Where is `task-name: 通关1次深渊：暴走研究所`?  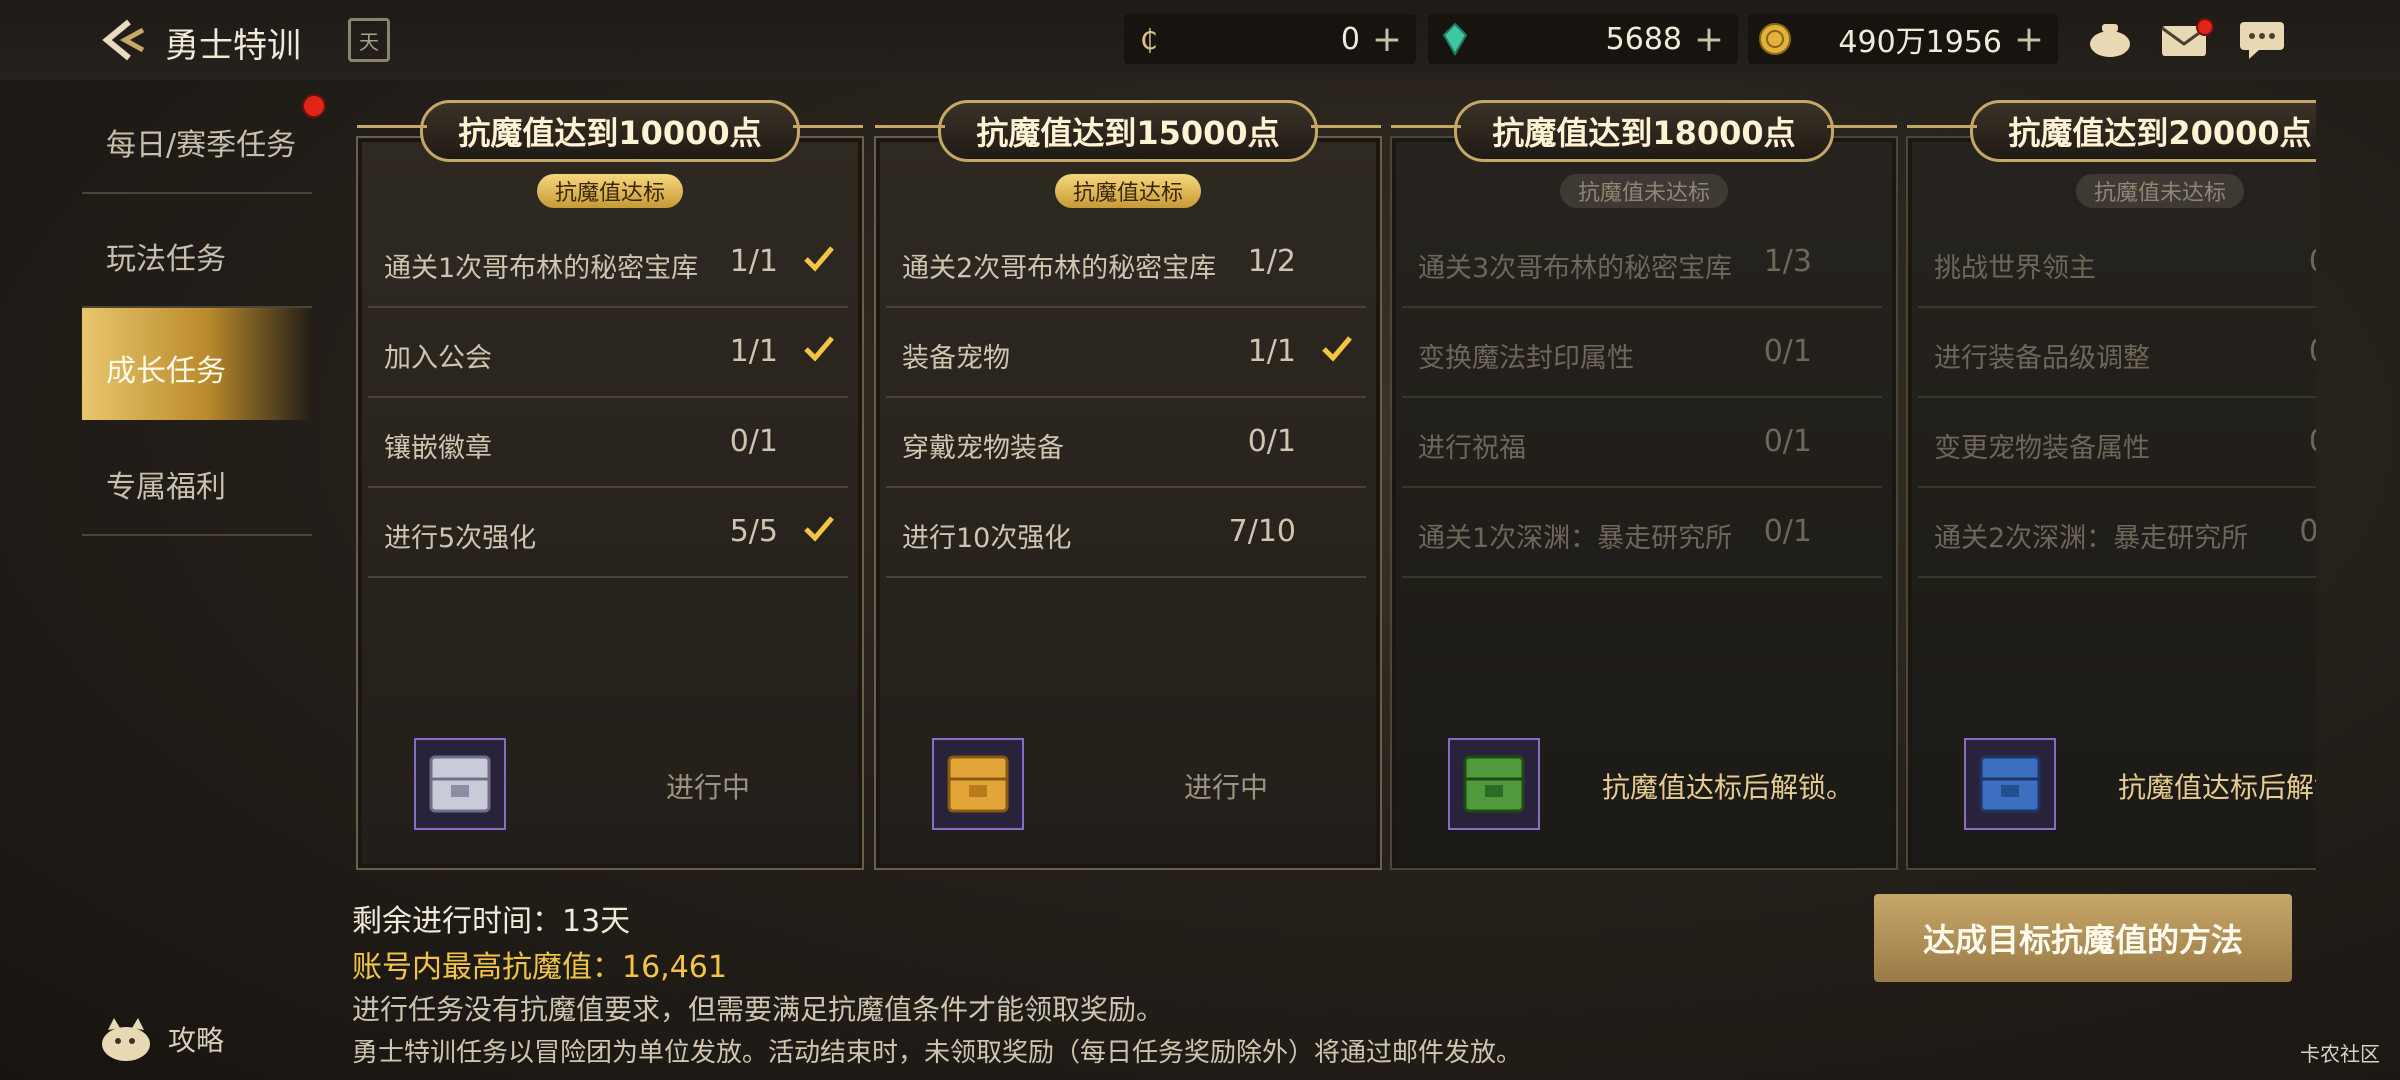 task-name: 通关1次深渊：暴走研究所 is located at coordinates (1575, 538).